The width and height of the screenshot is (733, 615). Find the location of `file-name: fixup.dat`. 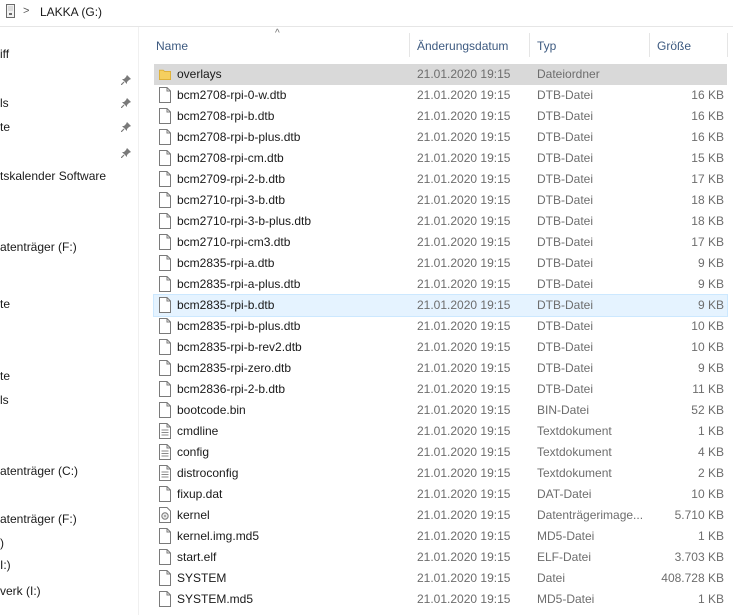

file-name: fixup.dat is located at coordinates (200, 494).